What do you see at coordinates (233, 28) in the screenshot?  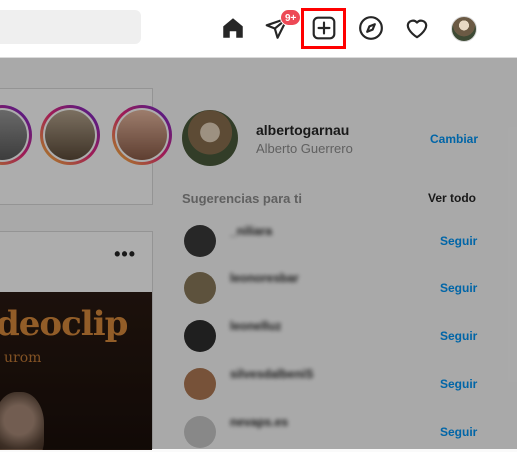 I see `home-icon` at bounding box center [233, 28].